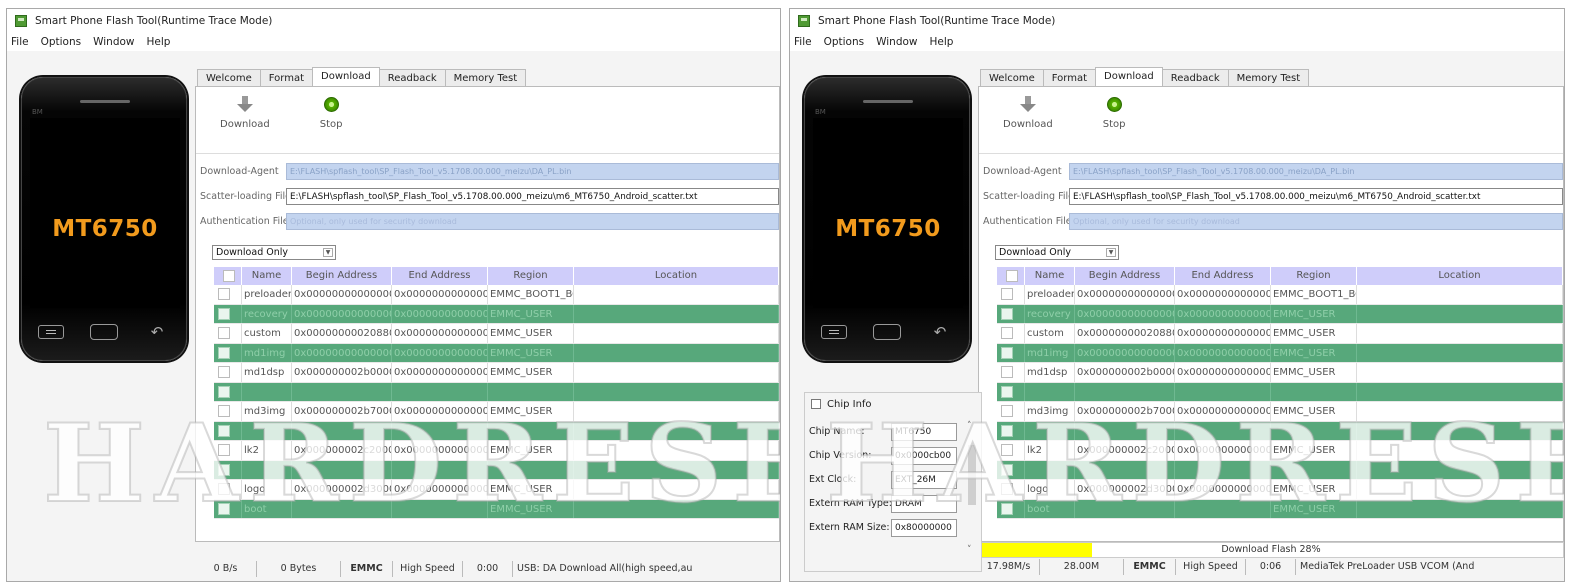  Describe the element at coordinates (245, 112) in the screenshot. I see `download-button: Download` at that location.